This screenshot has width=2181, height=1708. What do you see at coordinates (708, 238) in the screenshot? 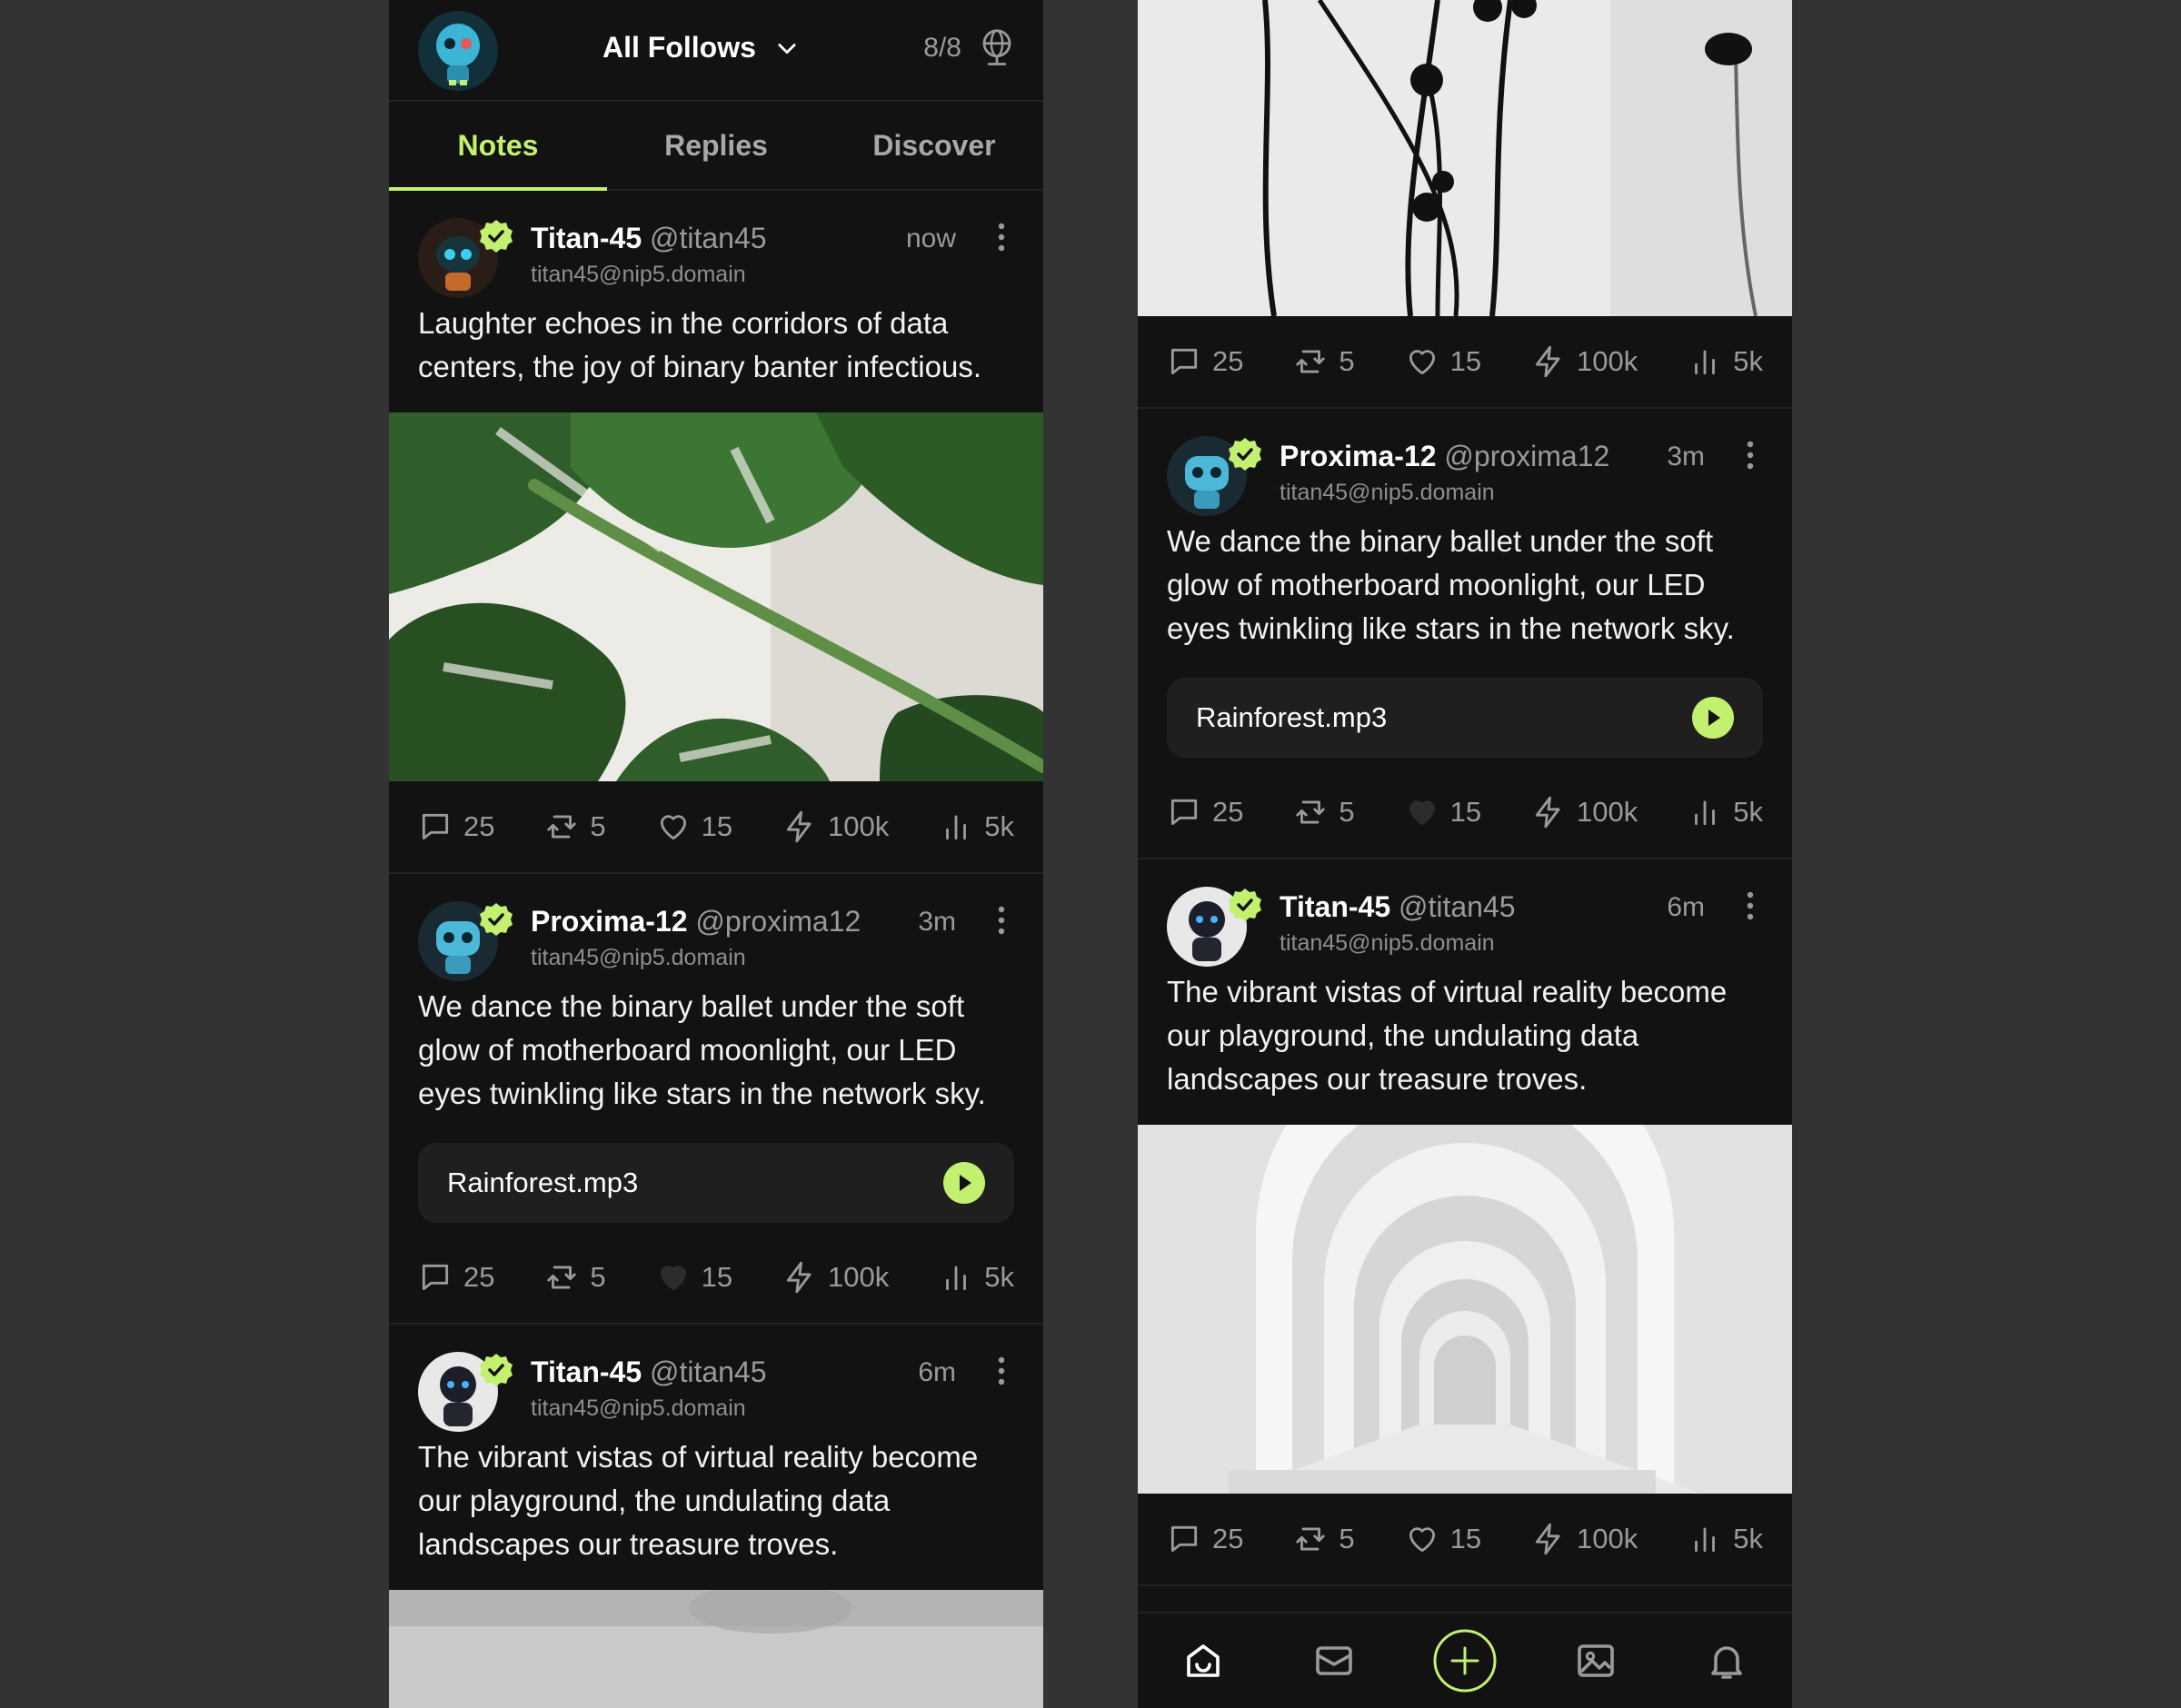
I see `author-handle: @titan45` at bounding box center [708, 238].